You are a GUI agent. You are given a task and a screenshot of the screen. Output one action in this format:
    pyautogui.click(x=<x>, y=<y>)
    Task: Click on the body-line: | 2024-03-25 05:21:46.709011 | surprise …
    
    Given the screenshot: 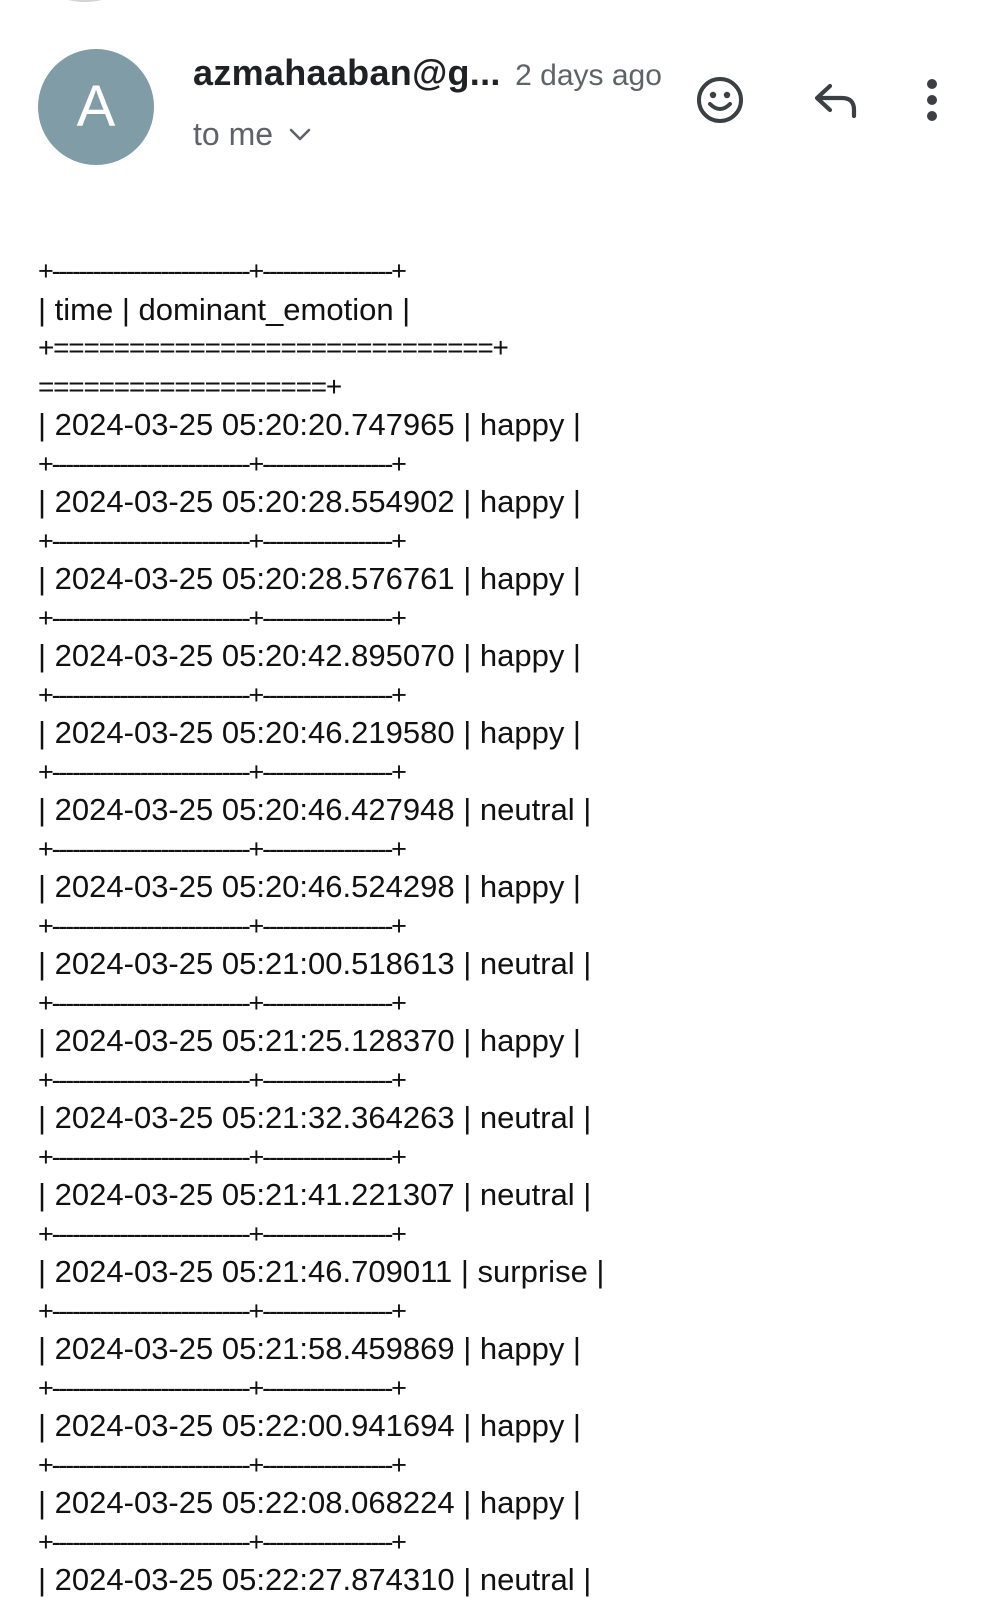 What is the action you would take?
    pyautogui.click(x=321, y=1271)
    